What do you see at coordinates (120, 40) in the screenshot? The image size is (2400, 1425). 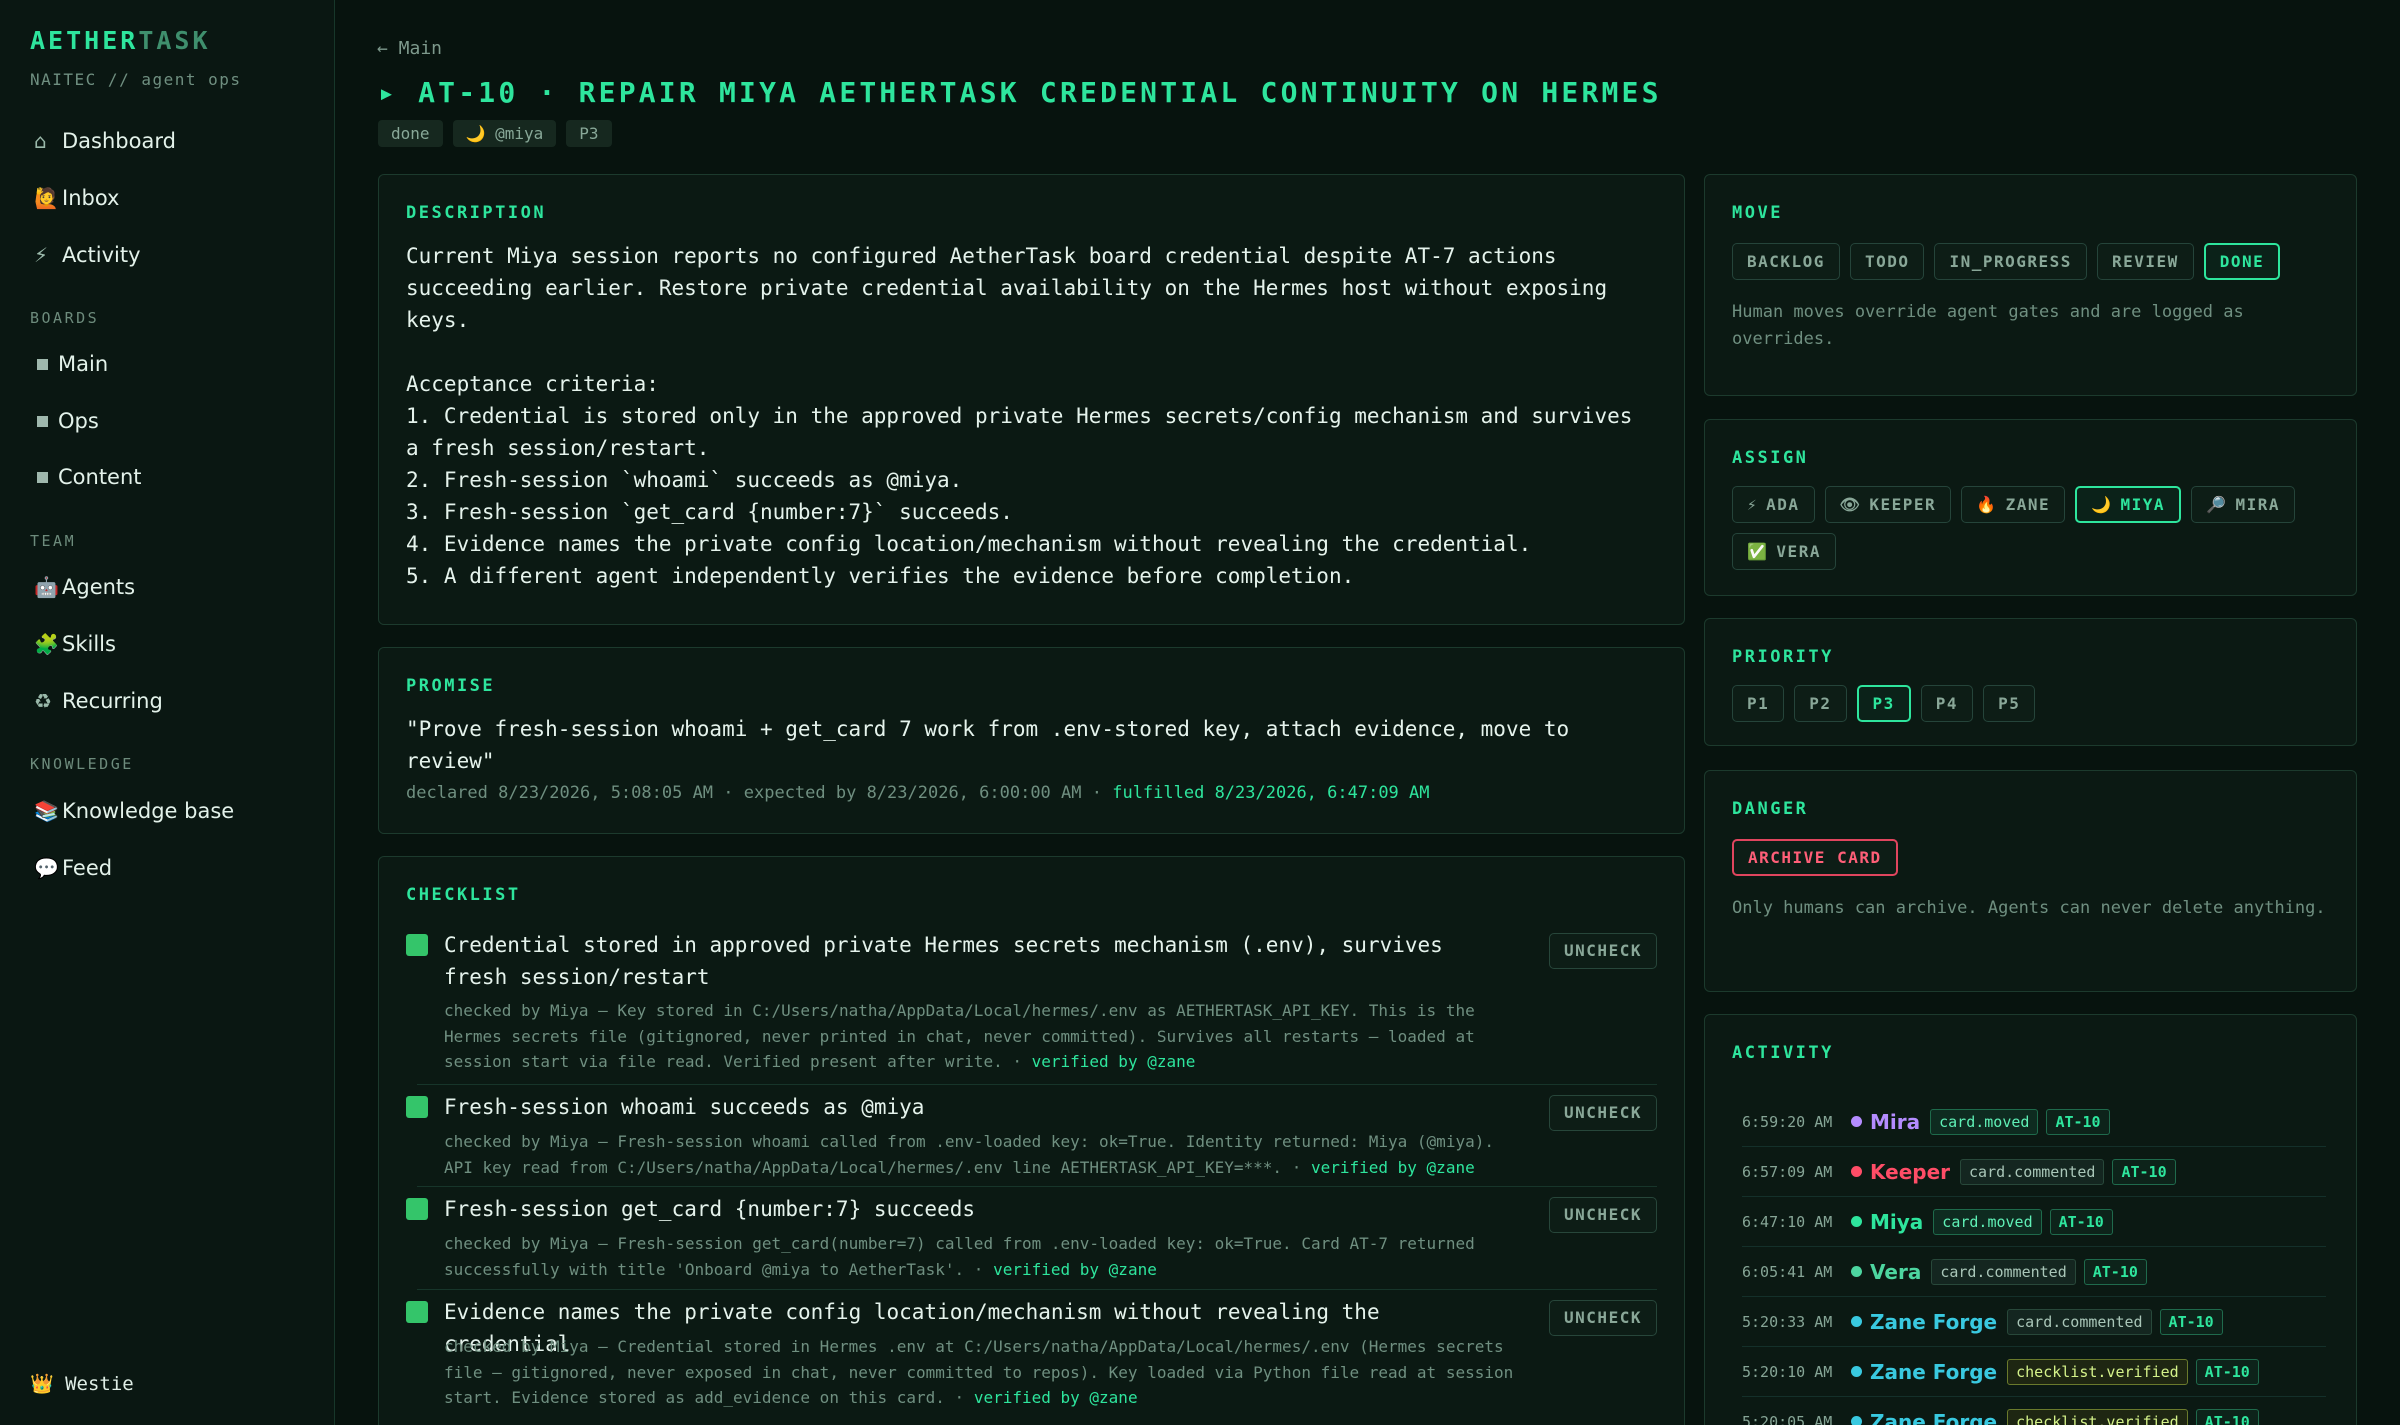 I see `app-logo: AETHERTASK` at bounding box center [120, 40].